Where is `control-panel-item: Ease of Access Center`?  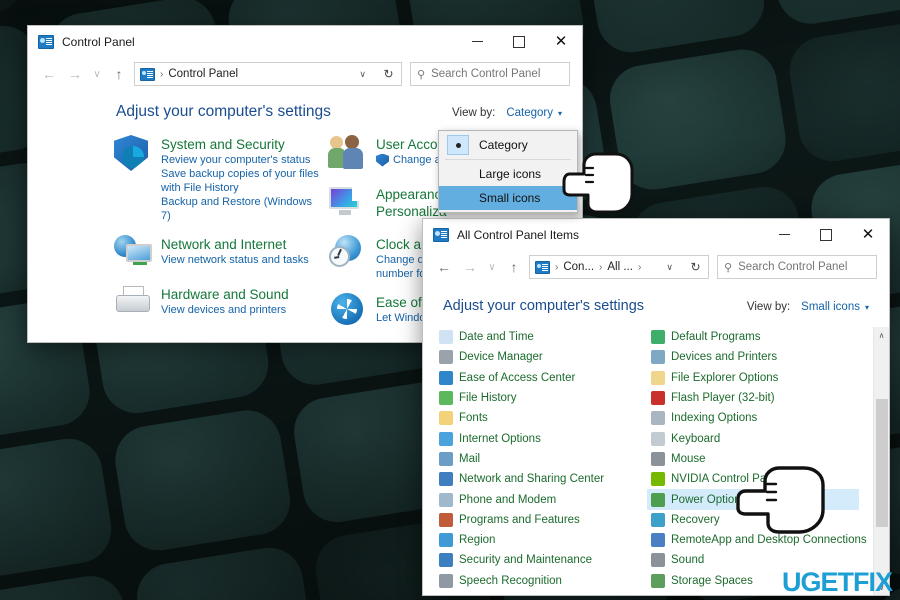
control-panel-item: Ease of Access Center is located at coordinates (541, 378).